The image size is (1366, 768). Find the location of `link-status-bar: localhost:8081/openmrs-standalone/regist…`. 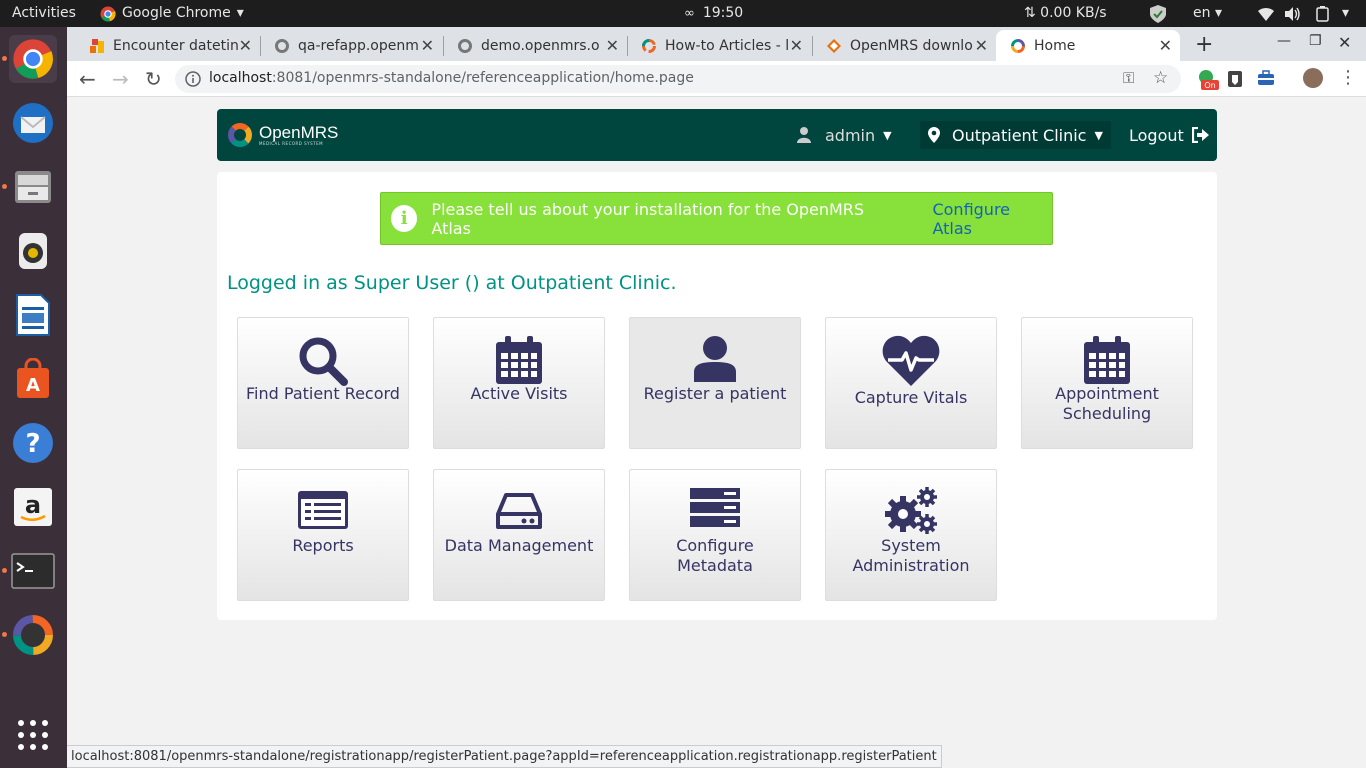

link-status-bar: localhost:8081/openmrs-standalone/regist… is located at coordinates (504, 756).